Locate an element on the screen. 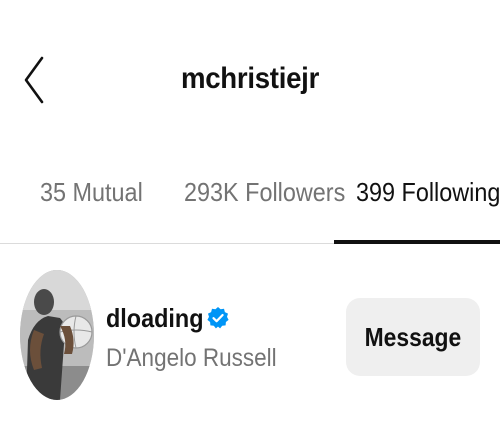 The width and height of the screenshot is (500, 440). page-title: mchristiejr is located at coordinates (250, 78).